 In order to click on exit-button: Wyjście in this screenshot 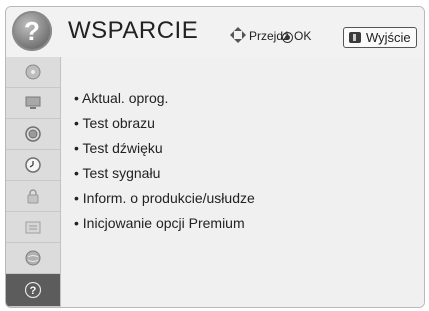, I will do `click(380, 37)`.